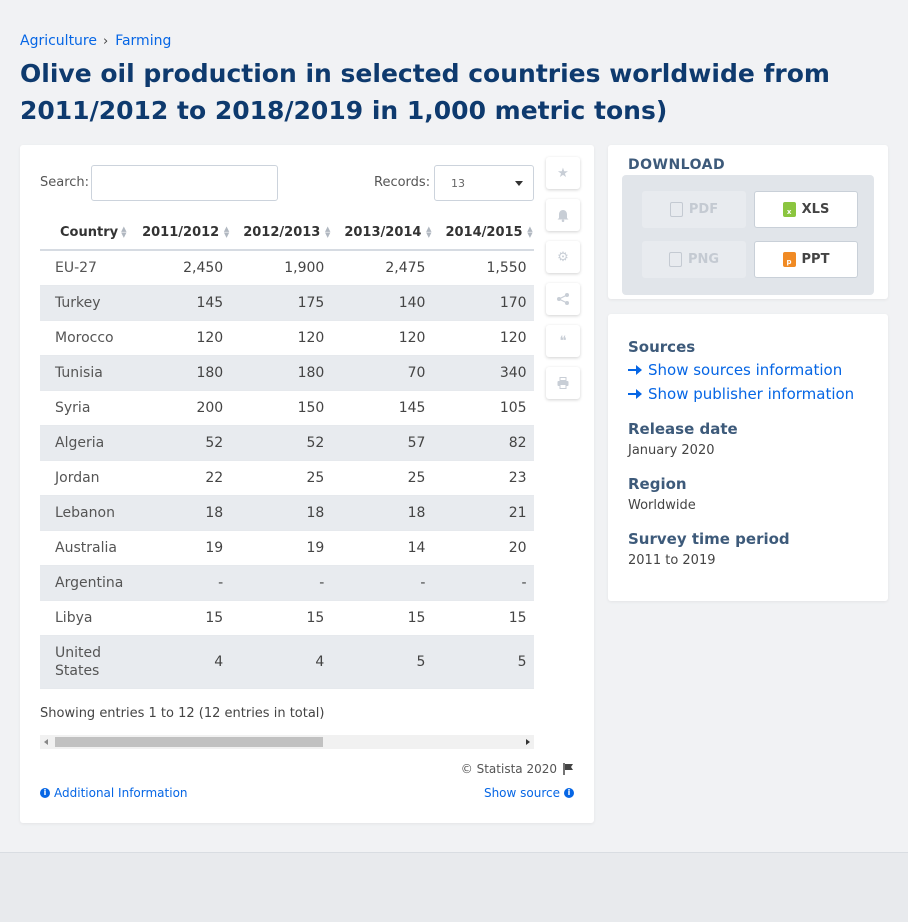 The width and height of the screenshot is (908, 922). I want to click on table-row: Algeria 52 52 57 82, so click(287, 443).